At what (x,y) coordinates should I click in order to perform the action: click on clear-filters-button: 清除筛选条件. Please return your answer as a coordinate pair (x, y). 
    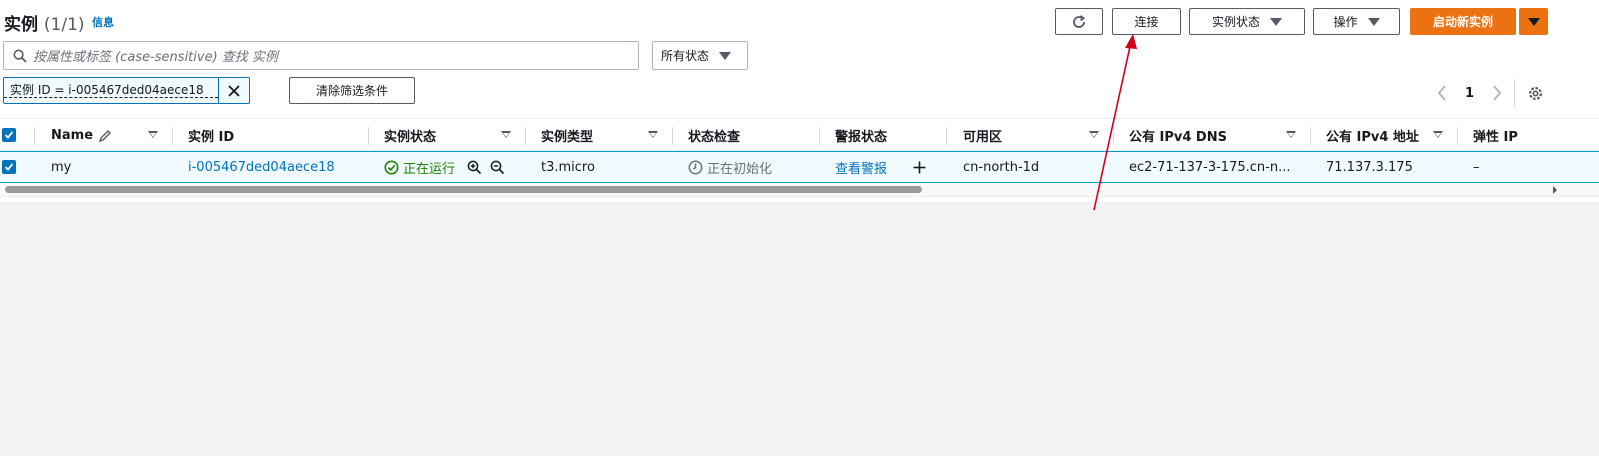
    Looking at the image, I should click on (352, 90).